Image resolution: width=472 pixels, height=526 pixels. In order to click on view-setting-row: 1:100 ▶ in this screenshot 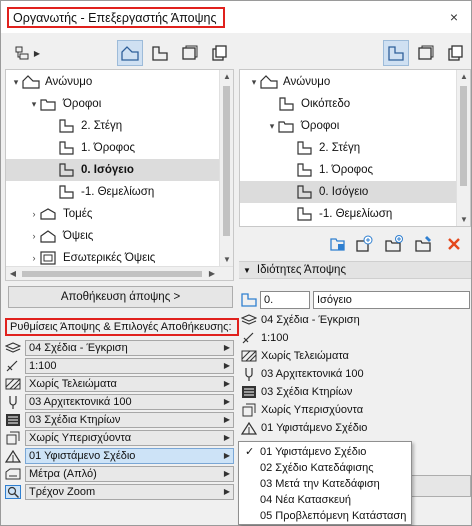, I will do `click(119, 365)`.